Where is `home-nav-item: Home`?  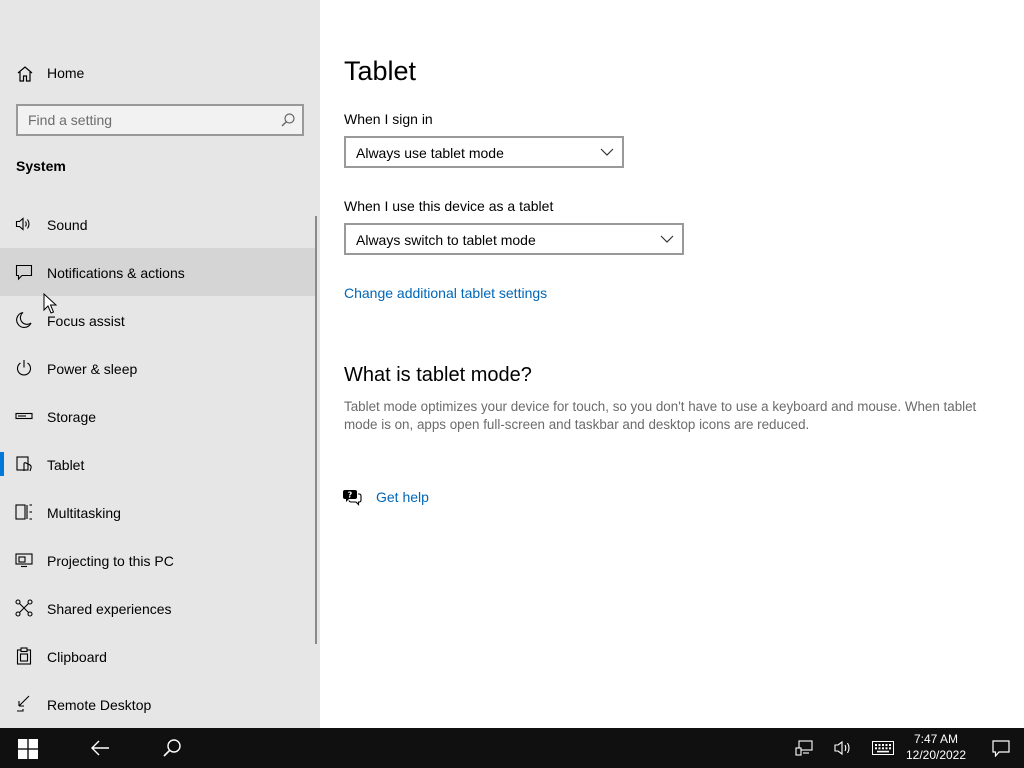 home-nav-item: Home is located at coordinates (160, 73).